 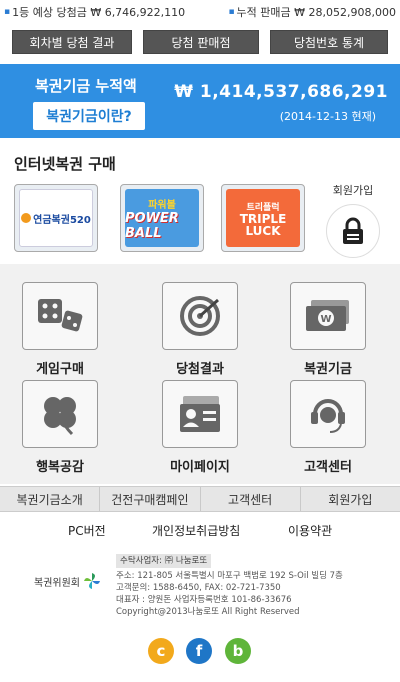 What do you see at coordinates (65, 164) in the screenshot?
I see `purchase-title: 인터넷복권 구매` at bounding box center [65, 164].